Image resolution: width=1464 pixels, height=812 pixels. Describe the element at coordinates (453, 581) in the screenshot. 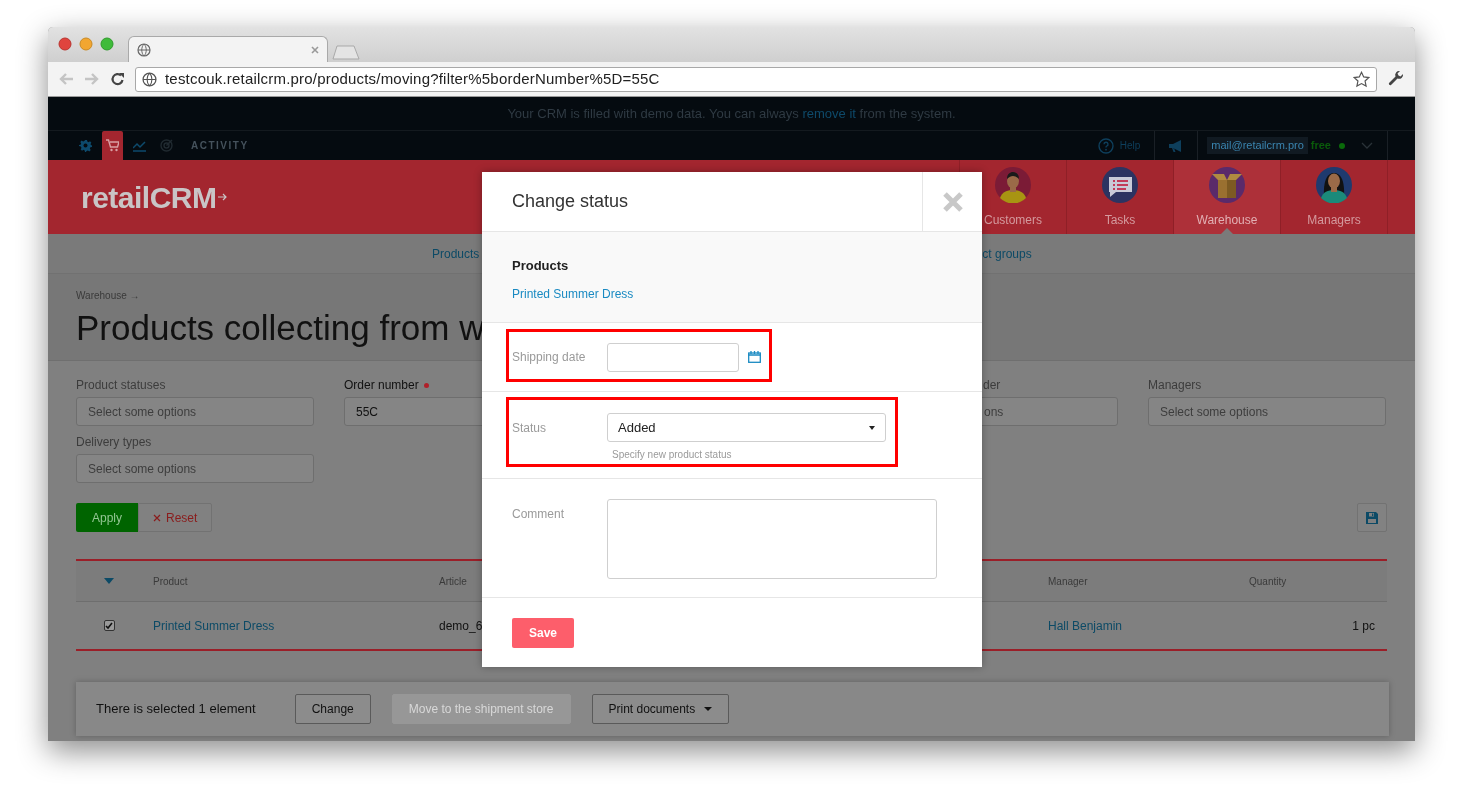

I see `column-header: Article` at that location.